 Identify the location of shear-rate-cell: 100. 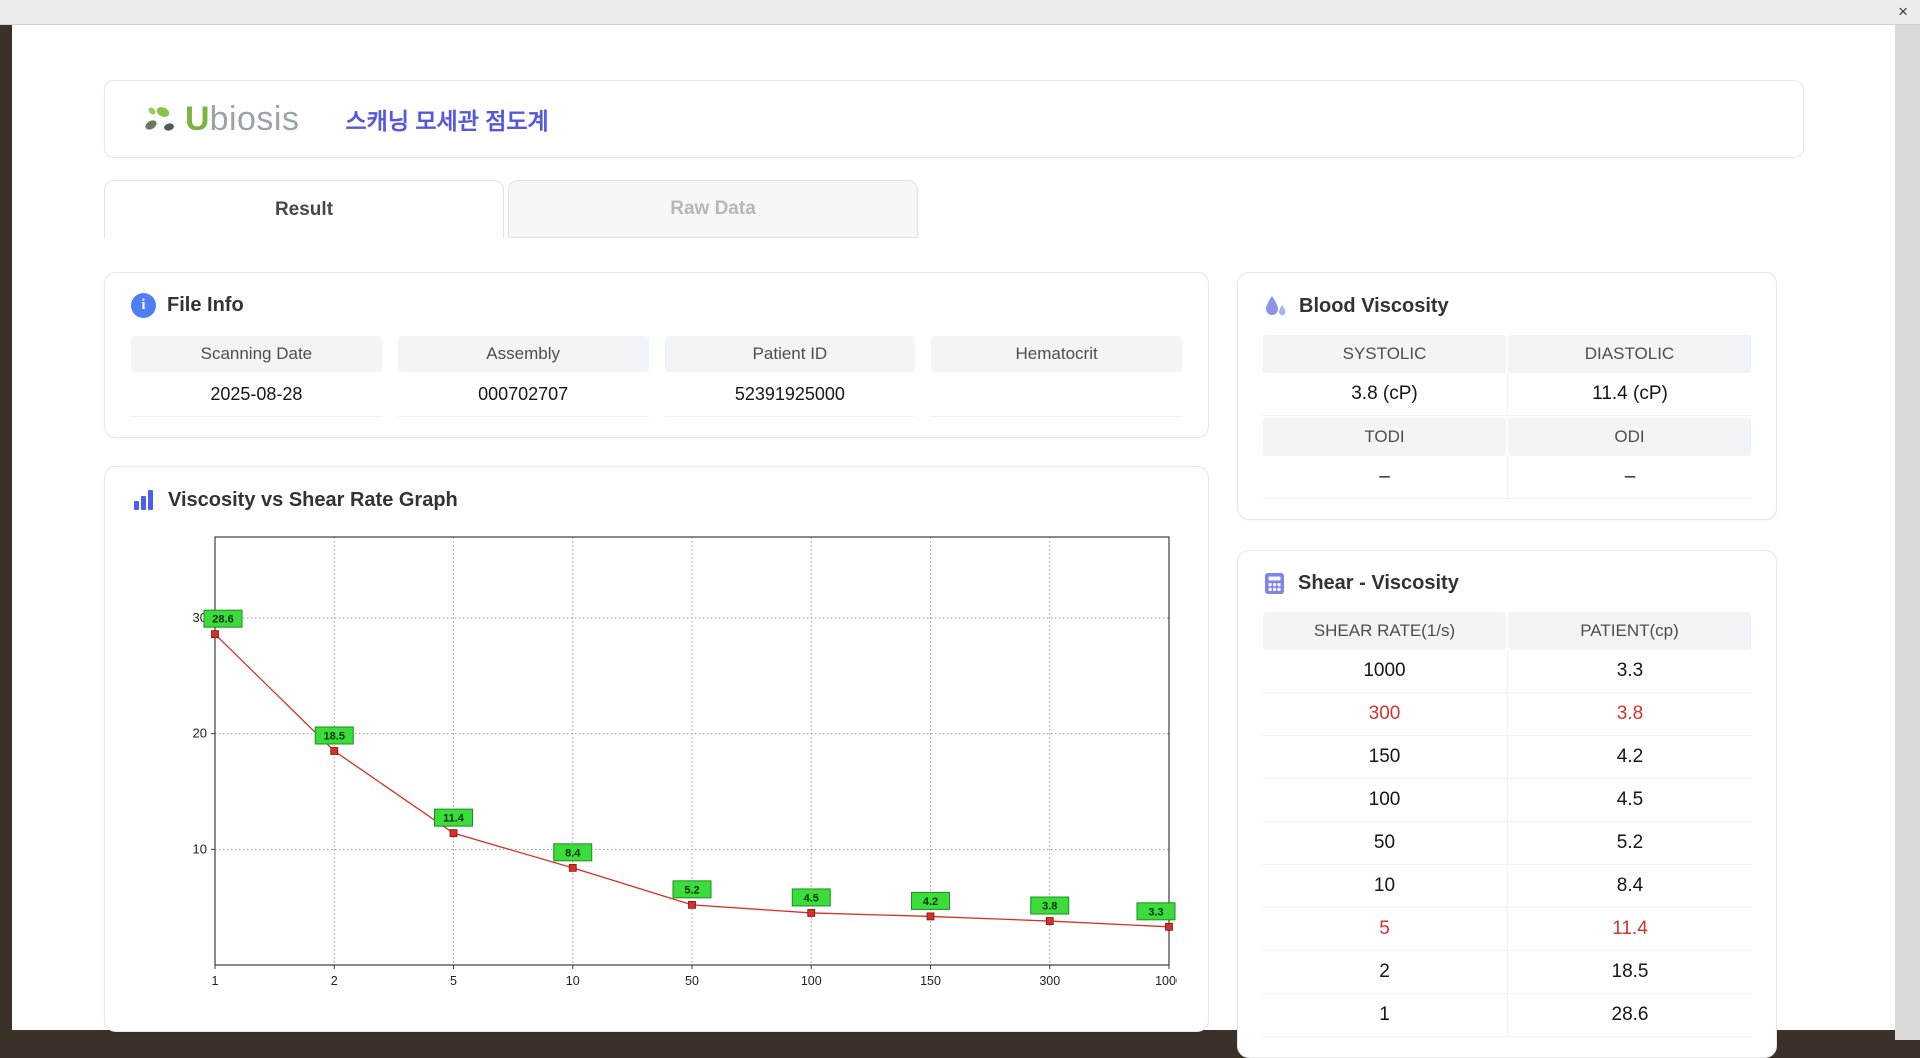
(1384, 799).